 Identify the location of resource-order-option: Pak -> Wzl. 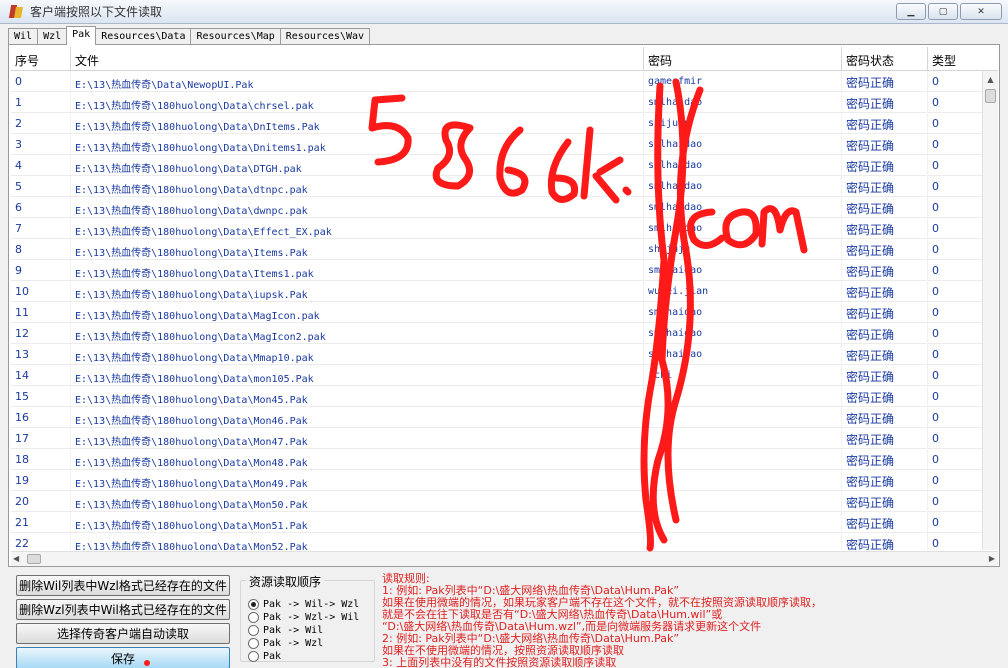
(285, 643).